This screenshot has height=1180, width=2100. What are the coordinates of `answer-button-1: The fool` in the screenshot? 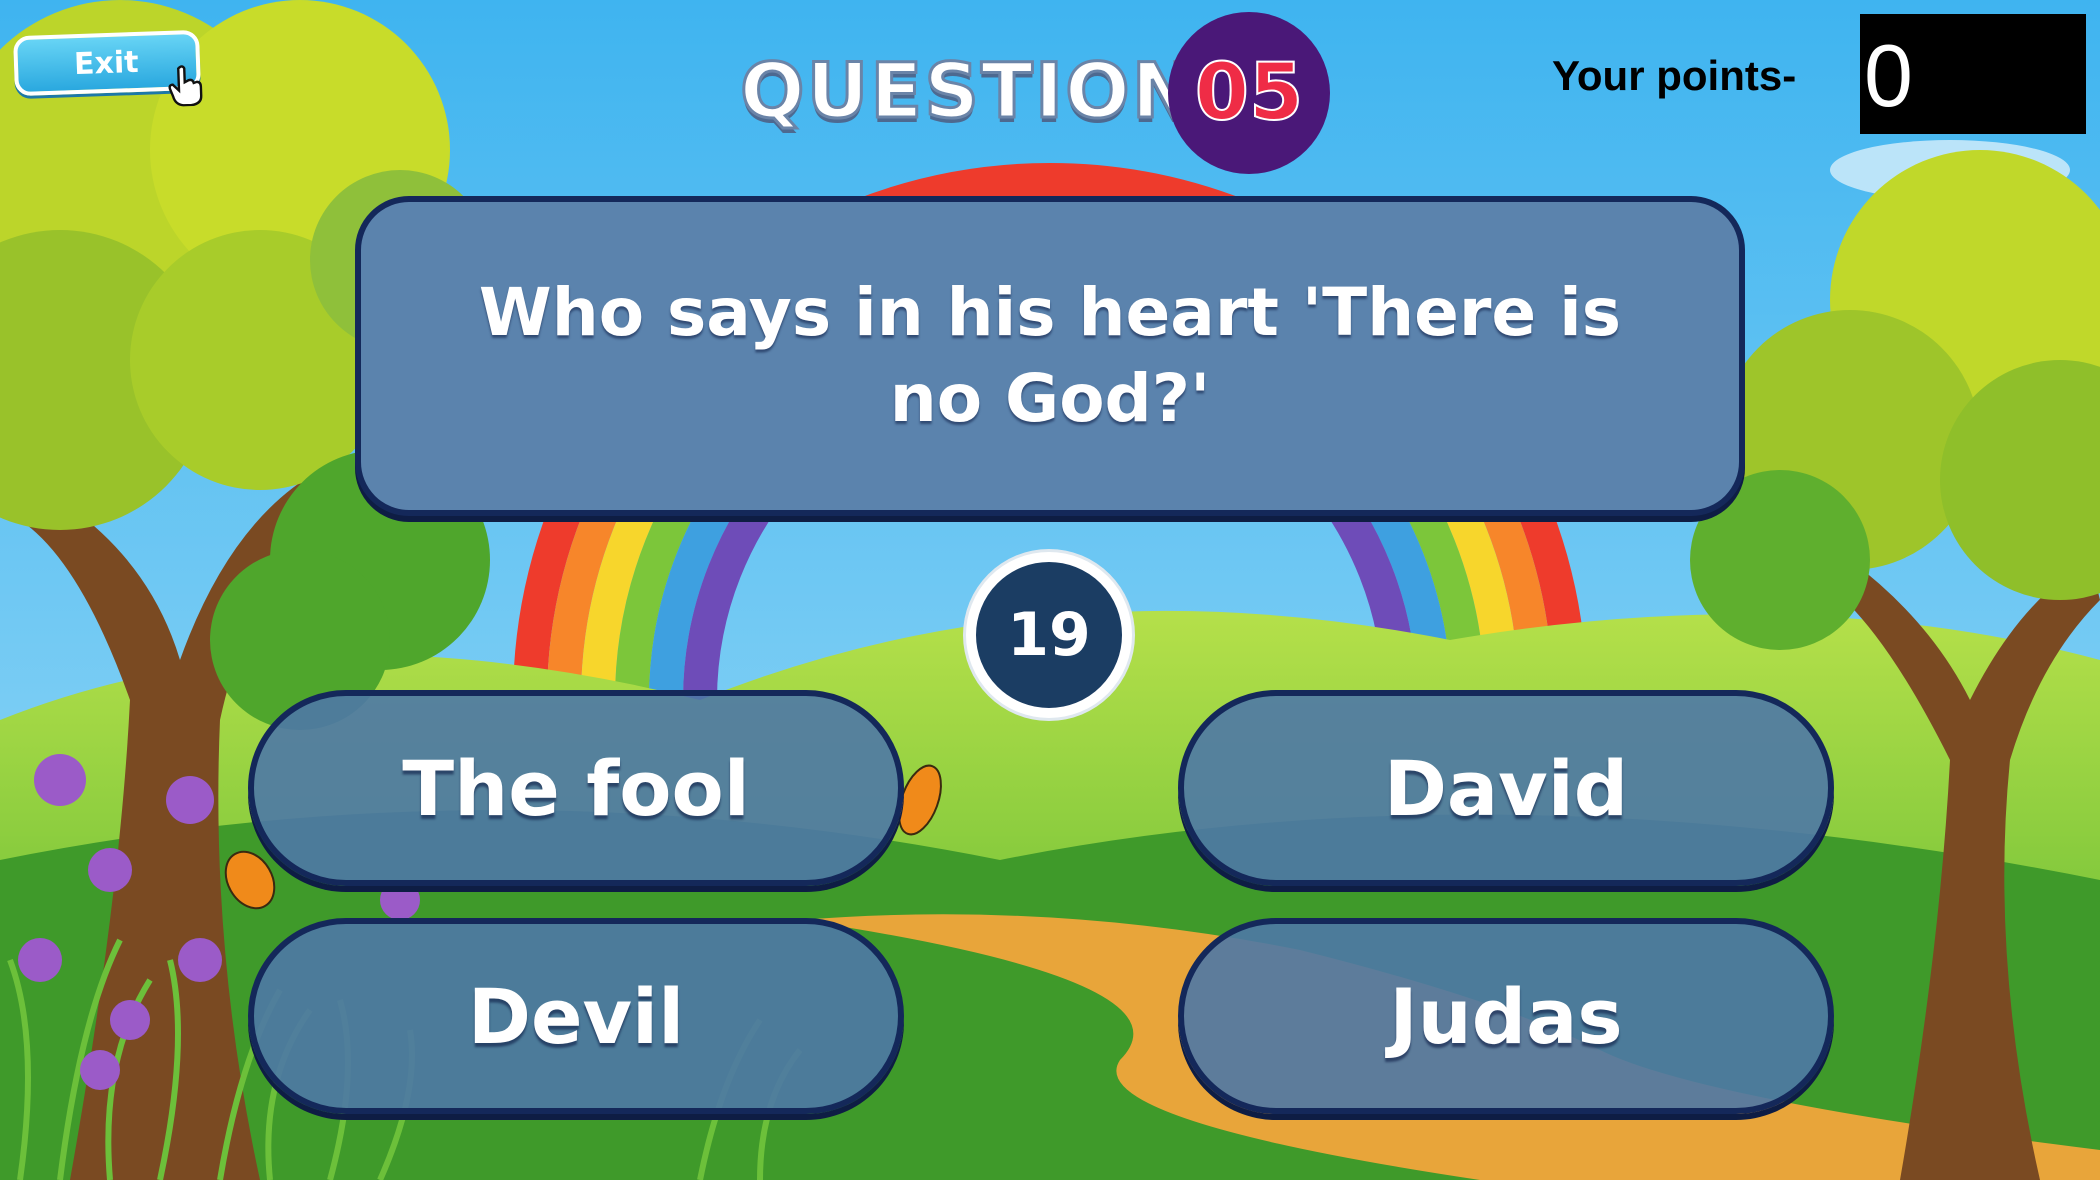 It's located at (576, 788).